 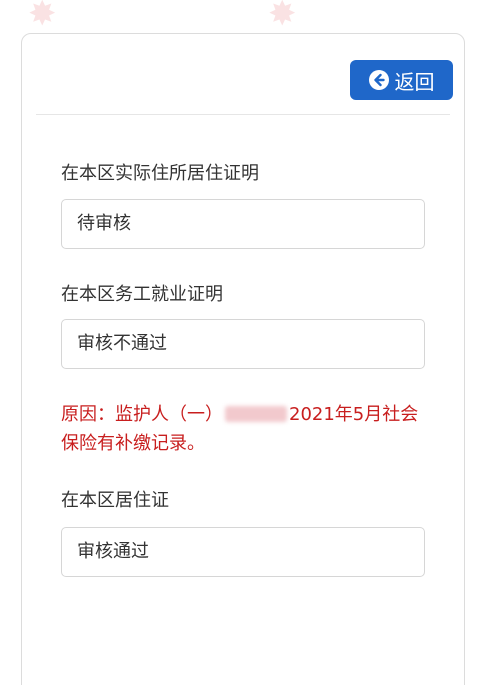 What do you see at coordinates (243, 224) in the screenshot?
I see `residence-proof-status-field: 待审核` at bounding box center [243, 224].